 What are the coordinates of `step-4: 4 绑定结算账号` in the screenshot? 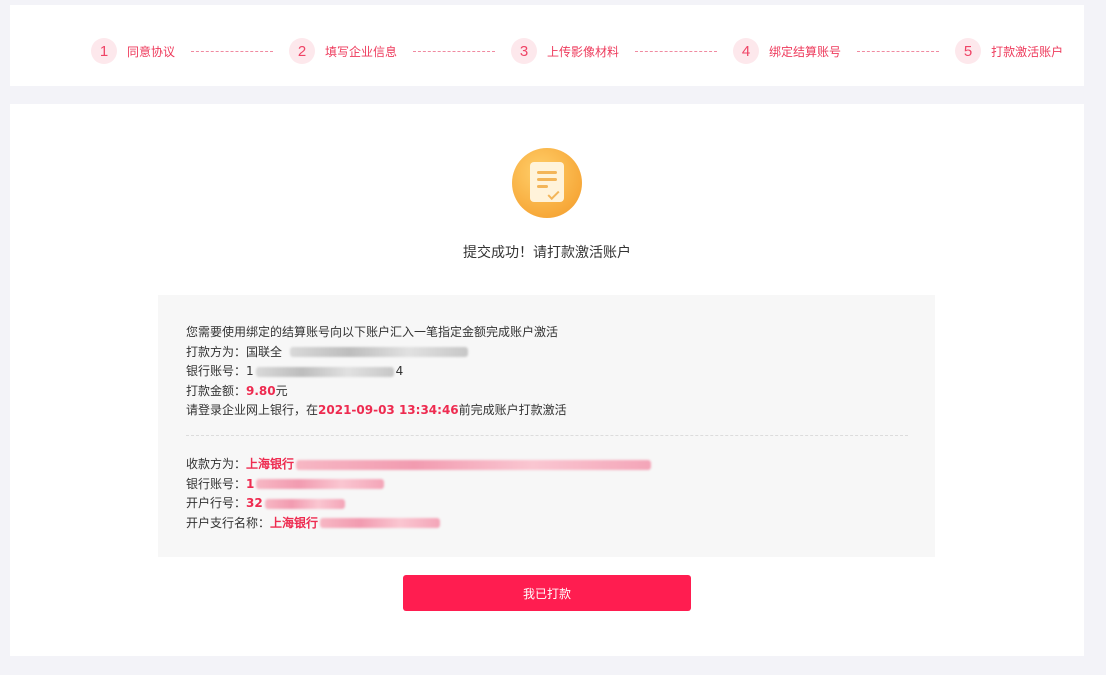 It's located at (787, 51).